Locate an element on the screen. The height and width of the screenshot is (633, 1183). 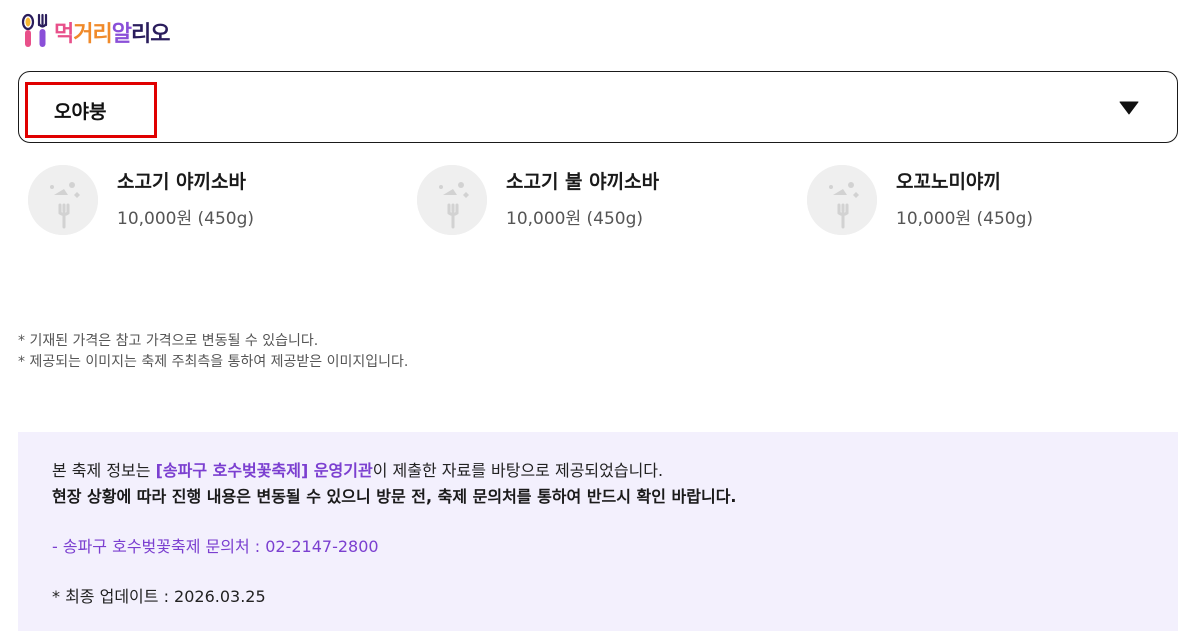
info-prefix: 본 축제 정보는 is located at coordinates (104, 470).